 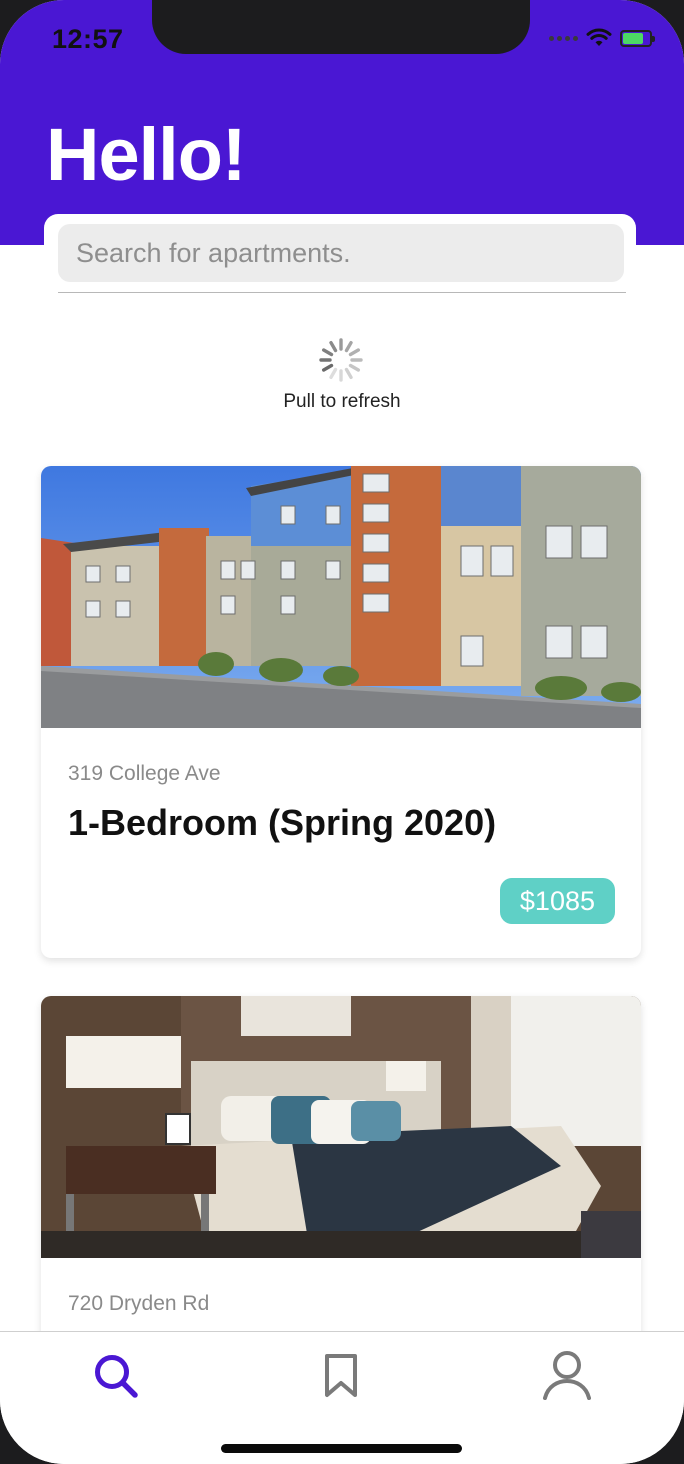 What do you see at coordinates (144, 773) in the screenshot?
I see `listing-address: 319 College Ave` at bounding box center [144, 773].